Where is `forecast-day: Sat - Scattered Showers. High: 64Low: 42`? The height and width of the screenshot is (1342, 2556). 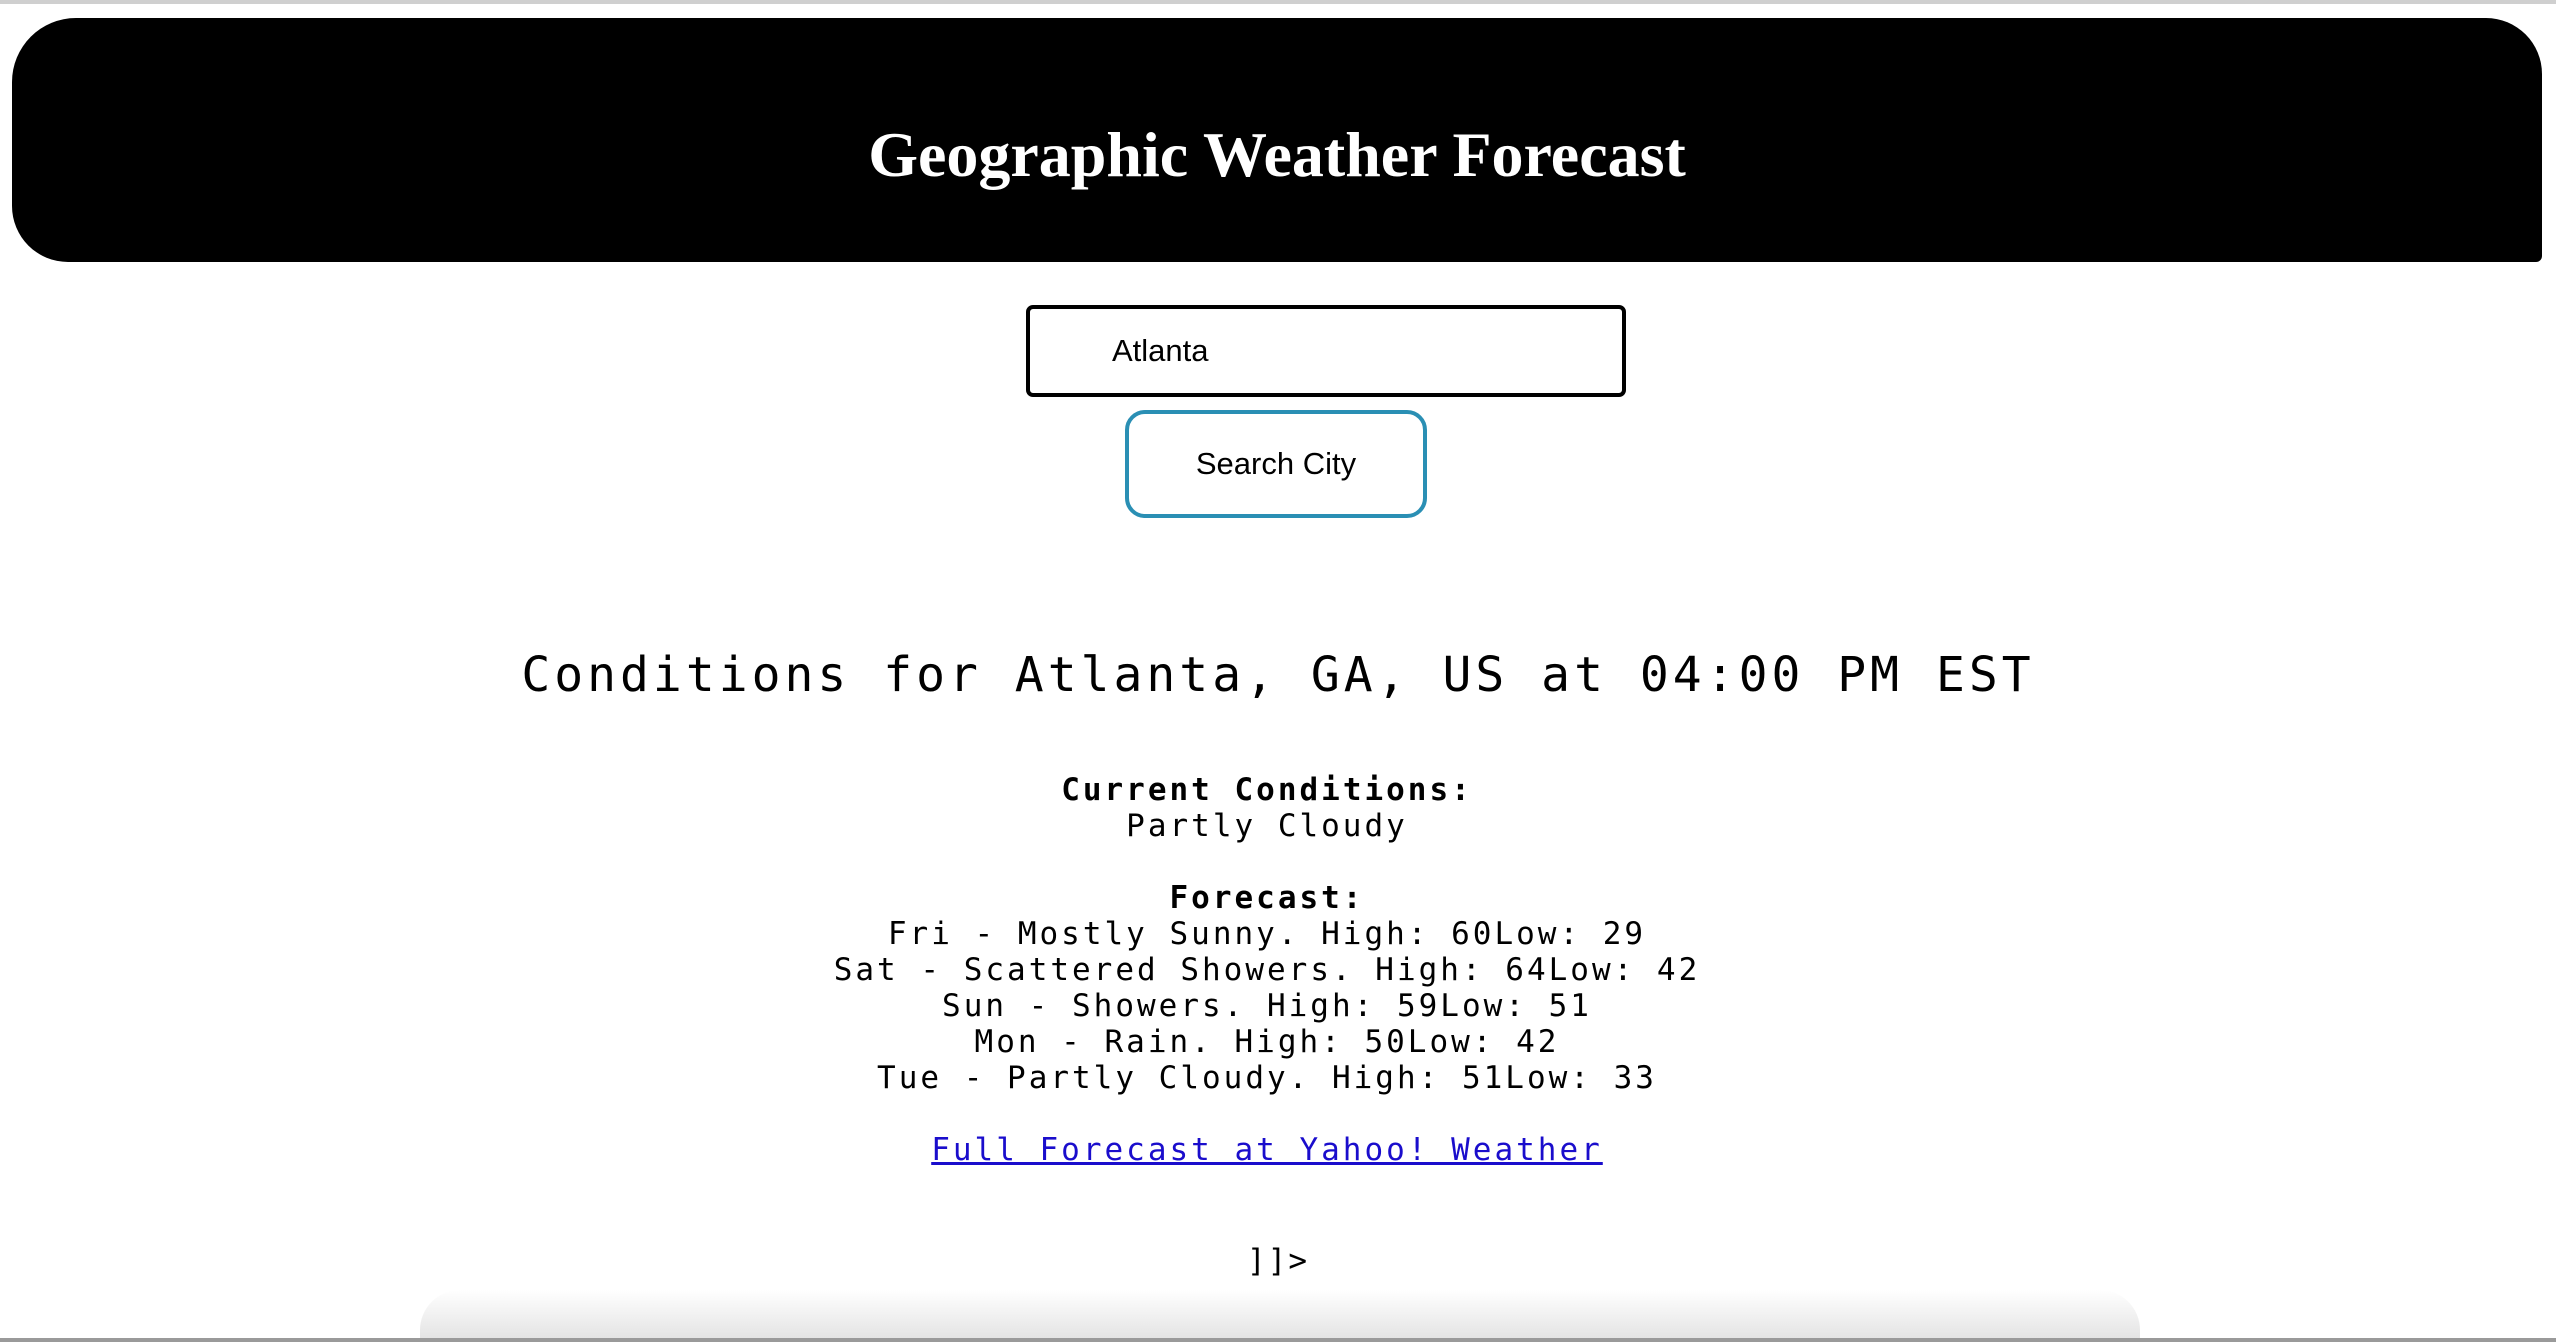 forecast-day: Sat - Scattered Showers. High: 64Low: 42 is located at coordinates (1267, 970).